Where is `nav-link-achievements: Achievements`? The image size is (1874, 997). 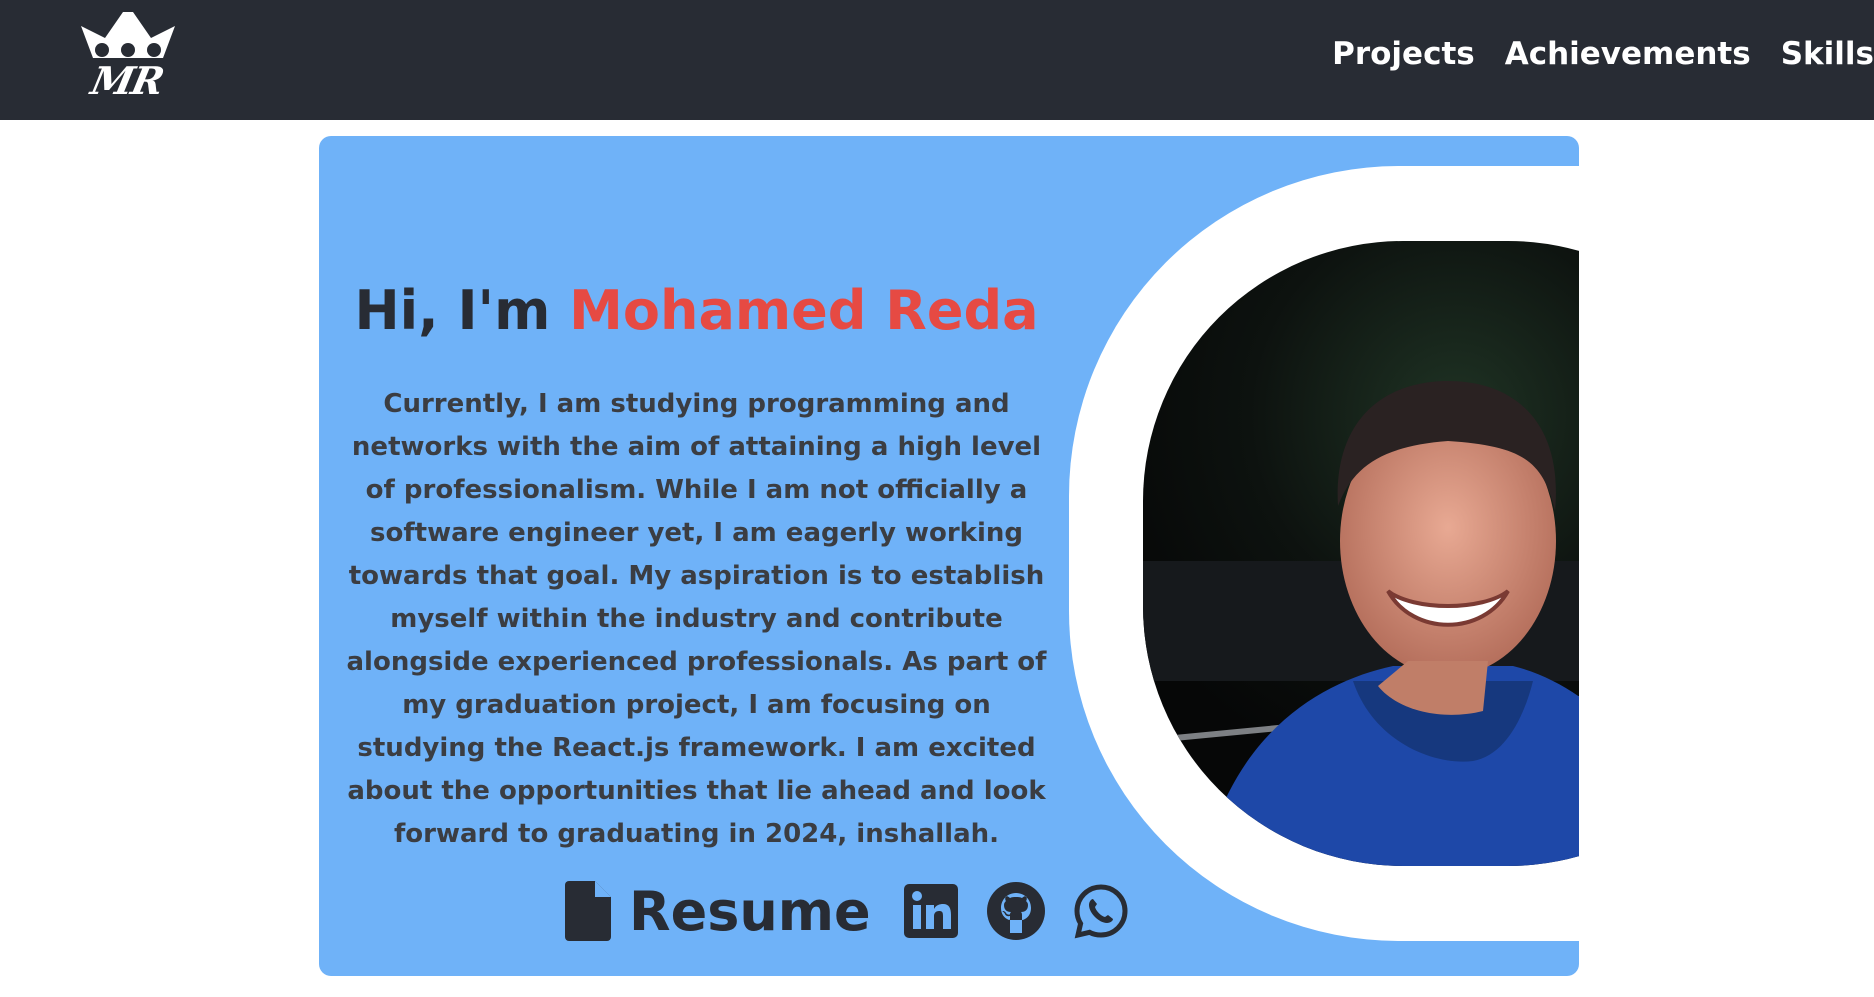 nav-link-achievements: Achievements is located at coordinates (1628, 54).